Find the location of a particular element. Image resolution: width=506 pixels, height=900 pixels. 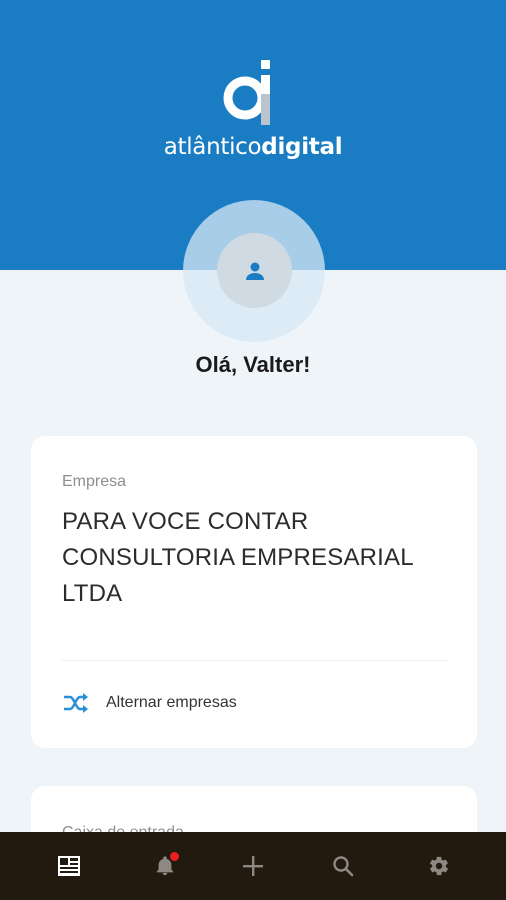

nav-dashboard is located at coordinates (69, 866).